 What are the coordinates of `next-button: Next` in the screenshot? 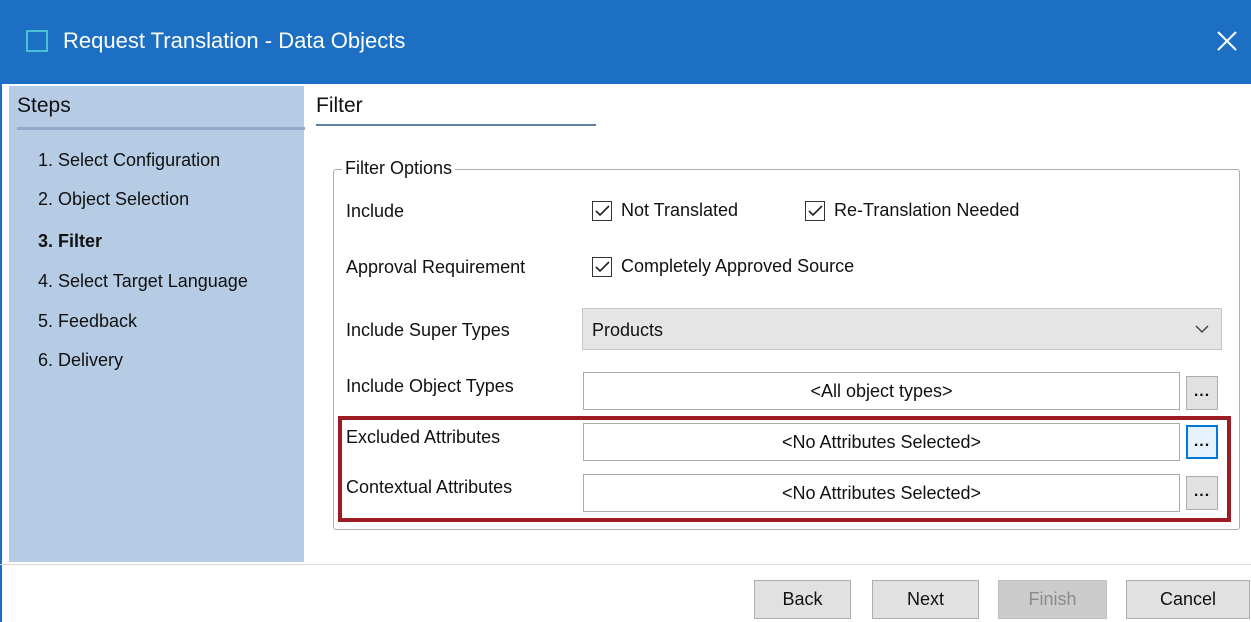 It's located at (925, 599).